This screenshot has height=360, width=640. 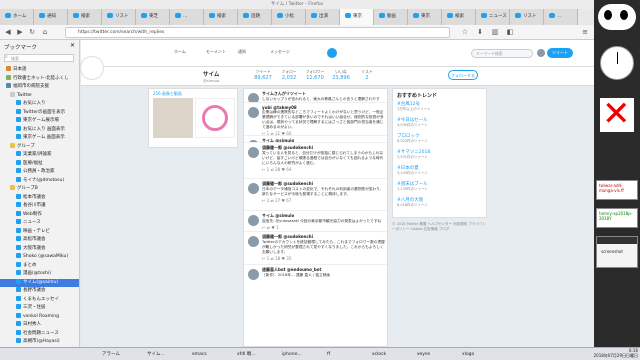 What do you see at coordinates (425, 17) in the screenshot?
I see `tab-12: 東京` at bounding box center [425, 17].